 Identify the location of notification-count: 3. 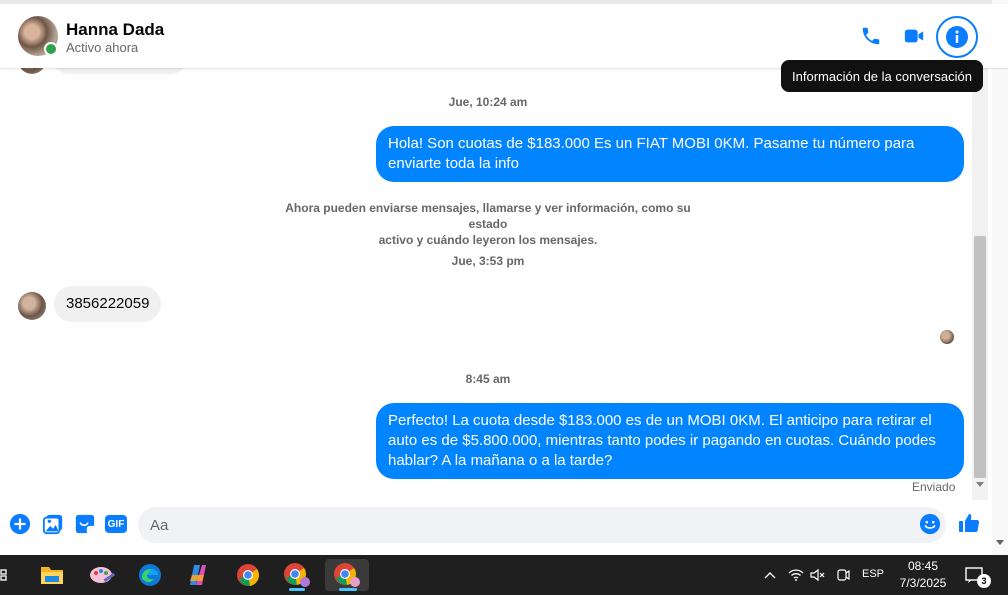
(984, 581).